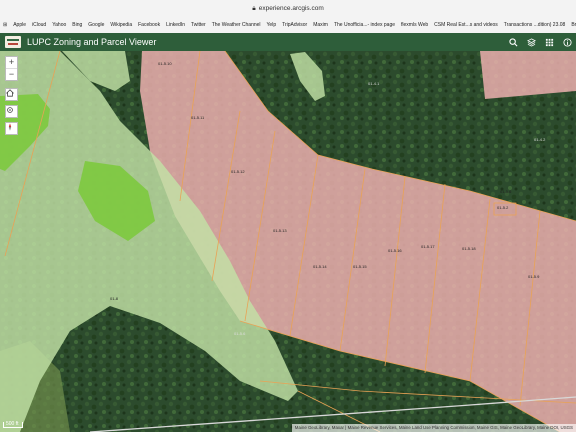  Describe the element at coordinates (291, 8) in the screenshot. I see `url-text: experience.arcgis.com` at that location.